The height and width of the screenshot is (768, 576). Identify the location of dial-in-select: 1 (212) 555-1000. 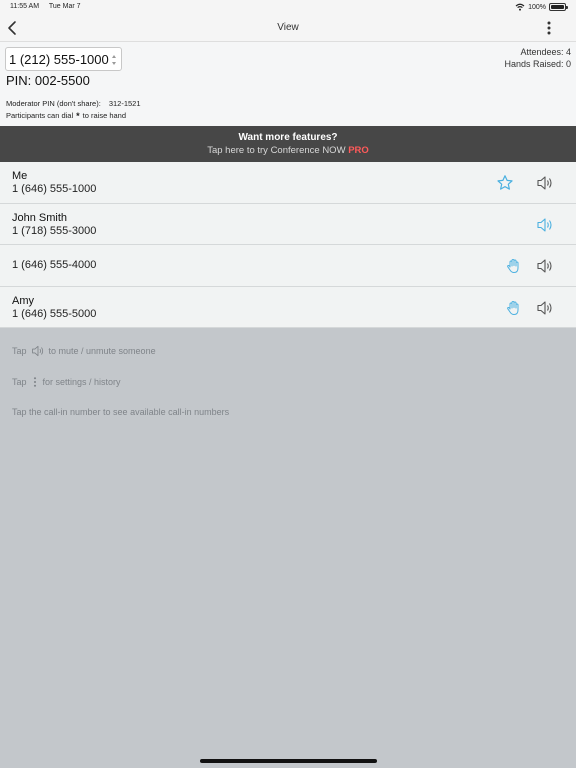
(63, 59).